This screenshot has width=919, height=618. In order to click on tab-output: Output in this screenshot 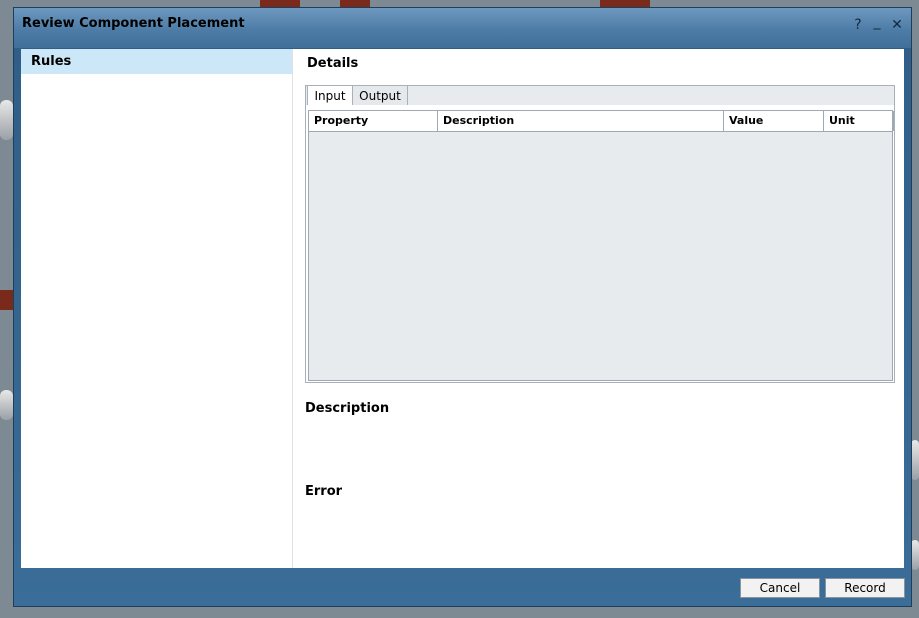, I will do `click(380, 95)`.